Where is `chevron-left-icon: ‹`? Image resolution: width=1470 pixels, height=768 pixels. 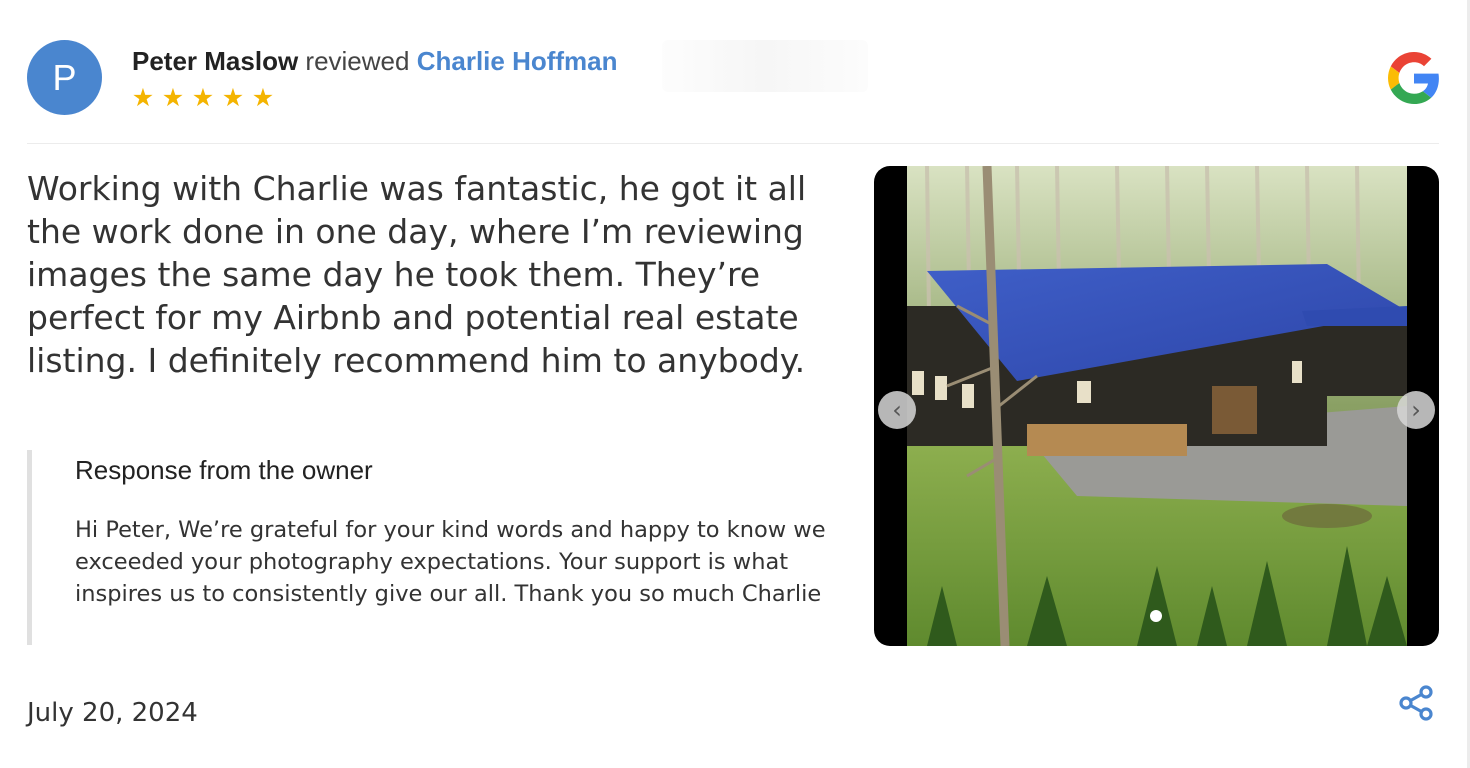 chevron-left-icon: ‹ is located at coordinates (897, 410).